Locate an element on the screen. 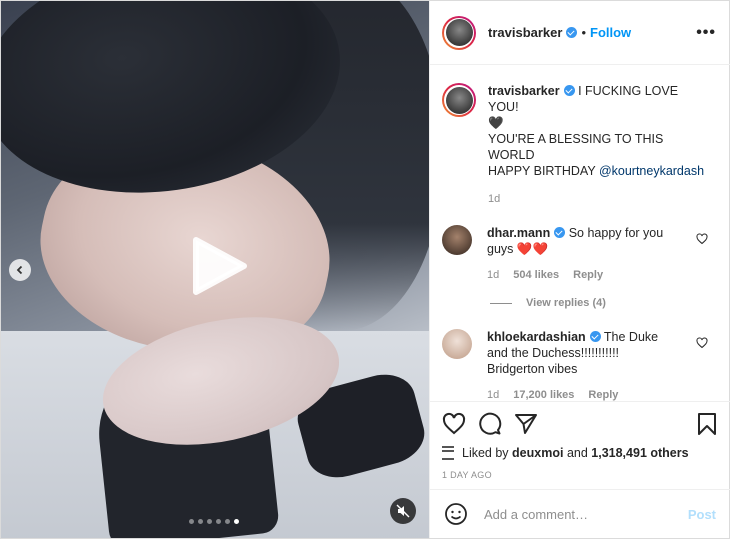 This screenshot has height=539, width=730. likes-summary: Liked by deuxmoi and 1,318,491 others is located at coordinates (580, 453).